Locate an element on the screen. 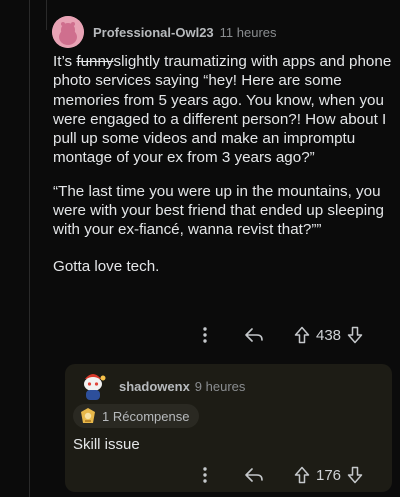  reply-header: shadowenx 9 heures is located at coordinates (161, 386).